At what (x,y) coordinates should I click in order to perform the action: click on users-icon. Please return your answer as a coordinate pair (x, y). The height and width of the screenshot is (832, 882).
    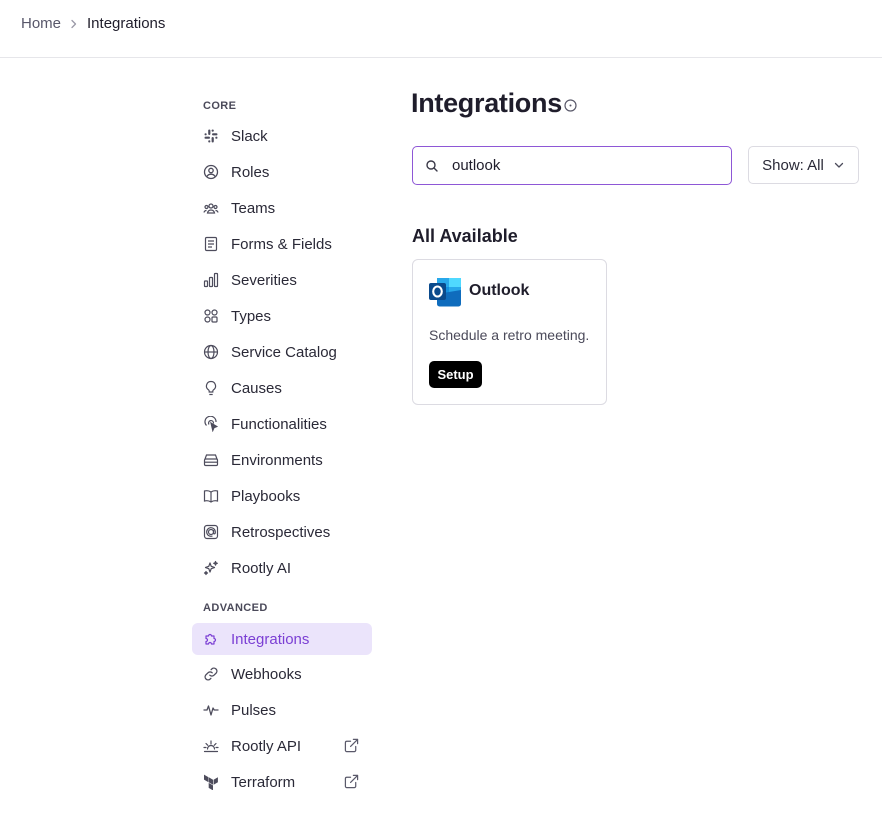
    Looking at the image, I should click on (211, 208).